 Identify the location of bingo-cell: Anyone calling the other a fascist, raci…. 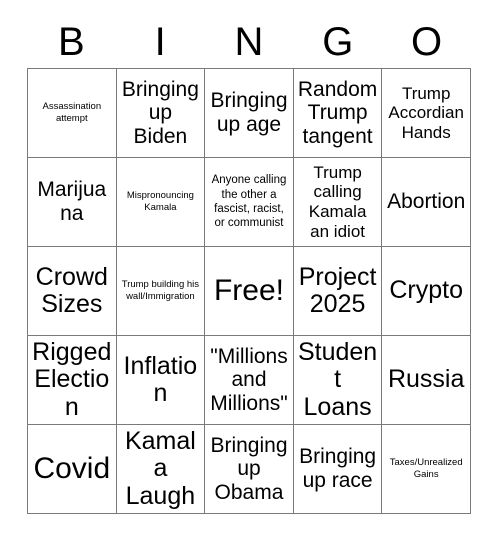
(249, 202).